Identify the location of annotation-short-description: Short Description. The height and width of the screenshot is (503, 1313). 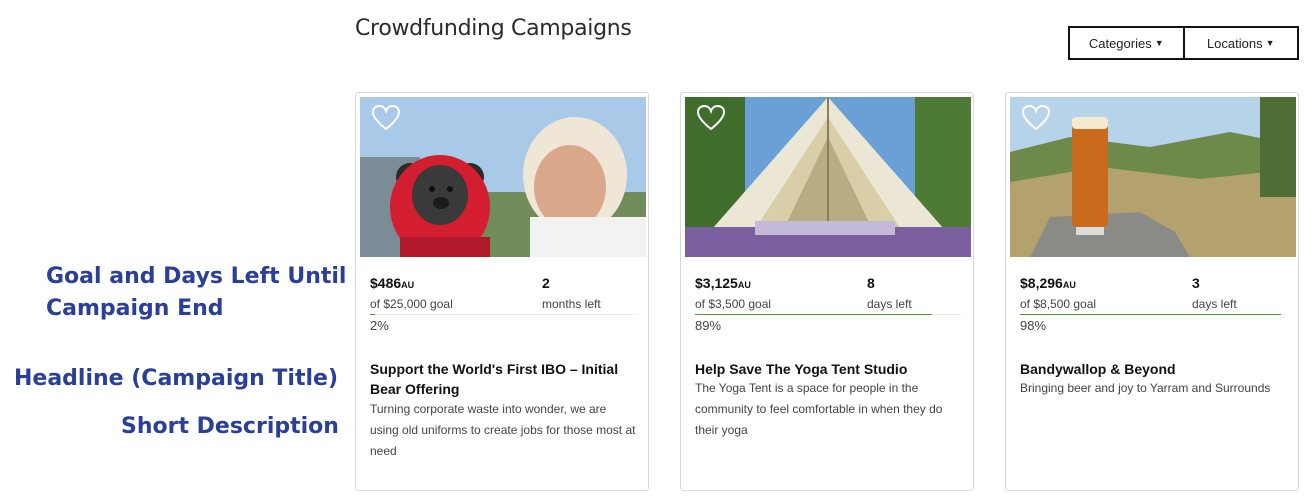
(230, 426).